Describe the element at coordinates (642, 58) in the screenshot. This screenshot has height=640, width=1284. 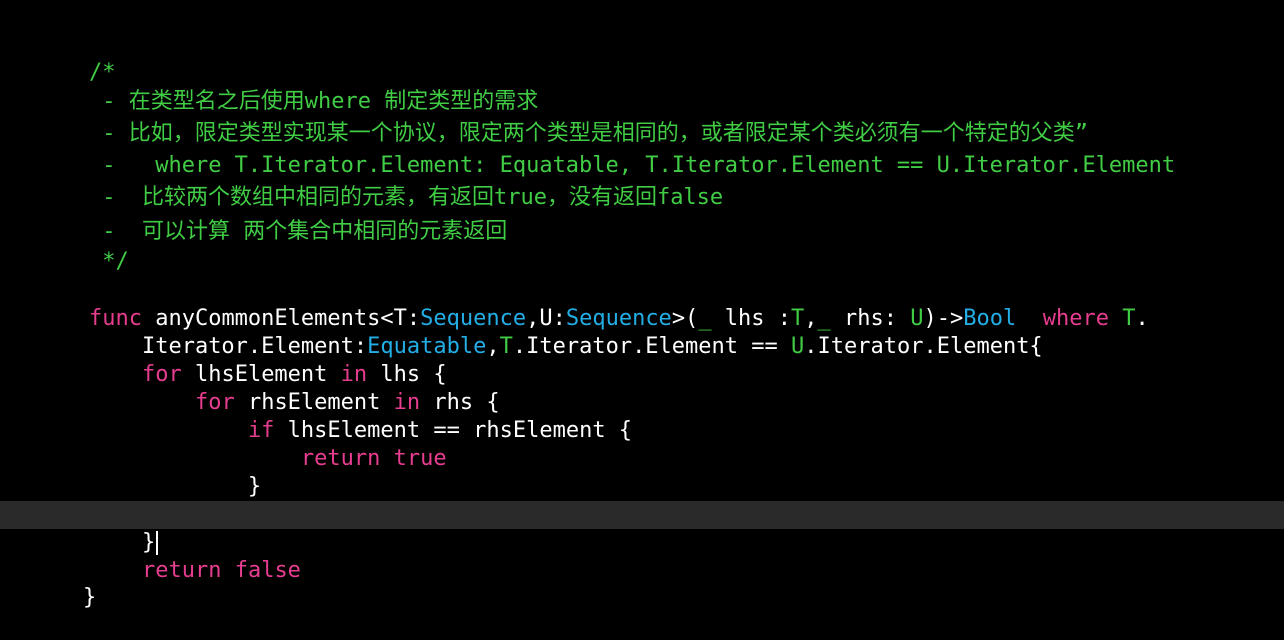
I see `code-line-comment-open: /*` at that location.